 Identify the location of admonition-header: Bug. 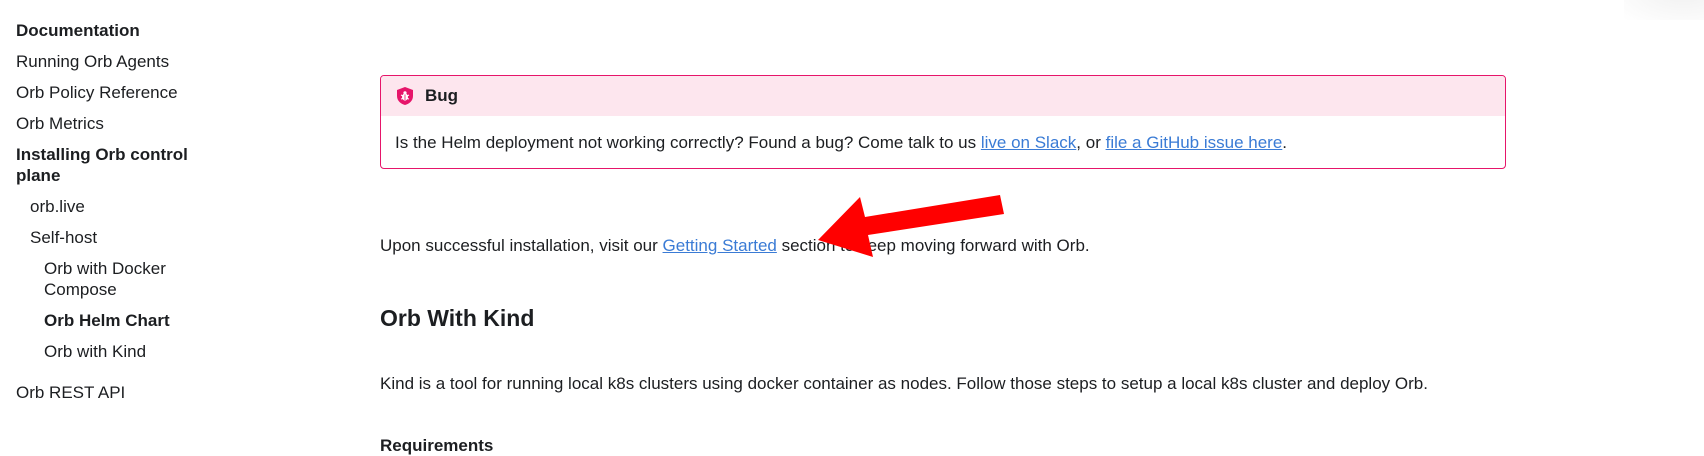
(943, 96).